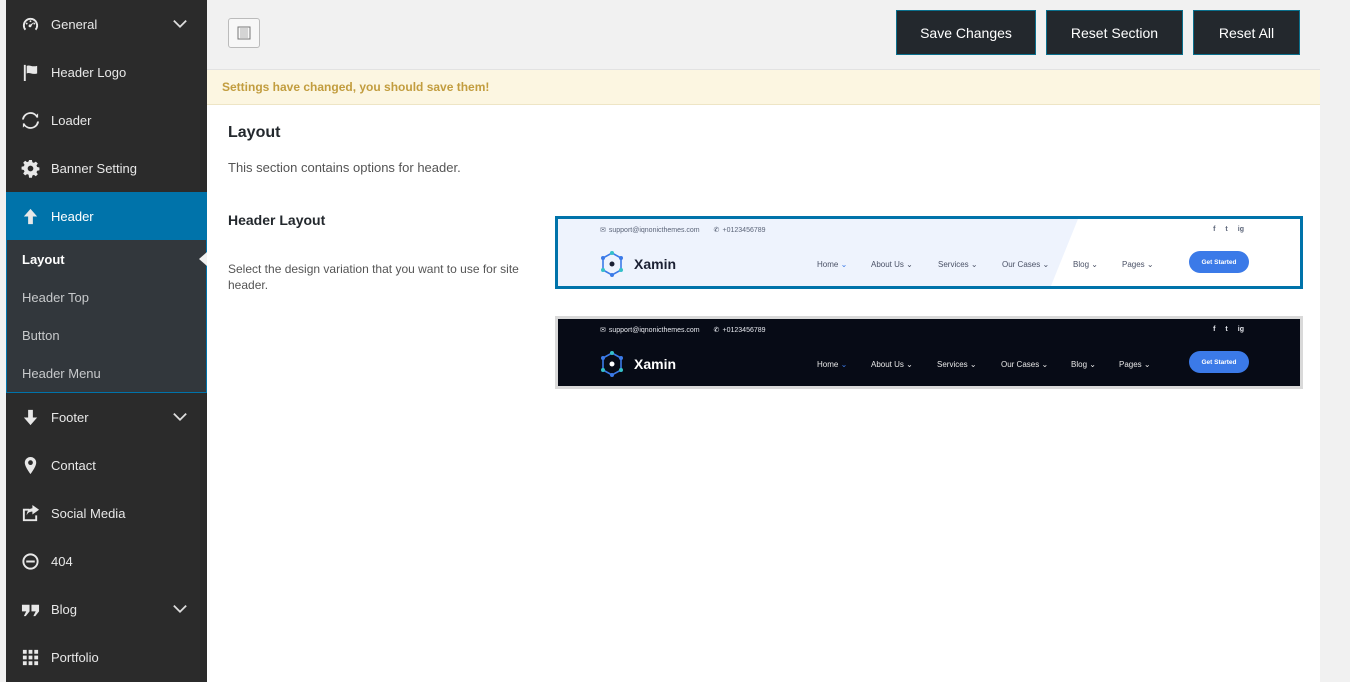 The image size is (1350, 682). I want to click on sidebar-item-contact: Contact, so click(106, 465).